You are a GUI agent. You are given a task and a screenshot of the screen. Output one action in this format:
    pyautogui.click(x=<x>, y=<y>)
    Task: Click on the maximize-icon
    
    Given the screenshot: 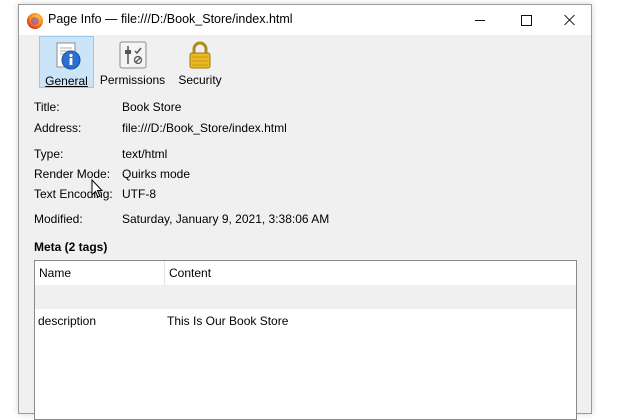 What is the action you would take?
    pyautogui.click(x=526, y=20)
    